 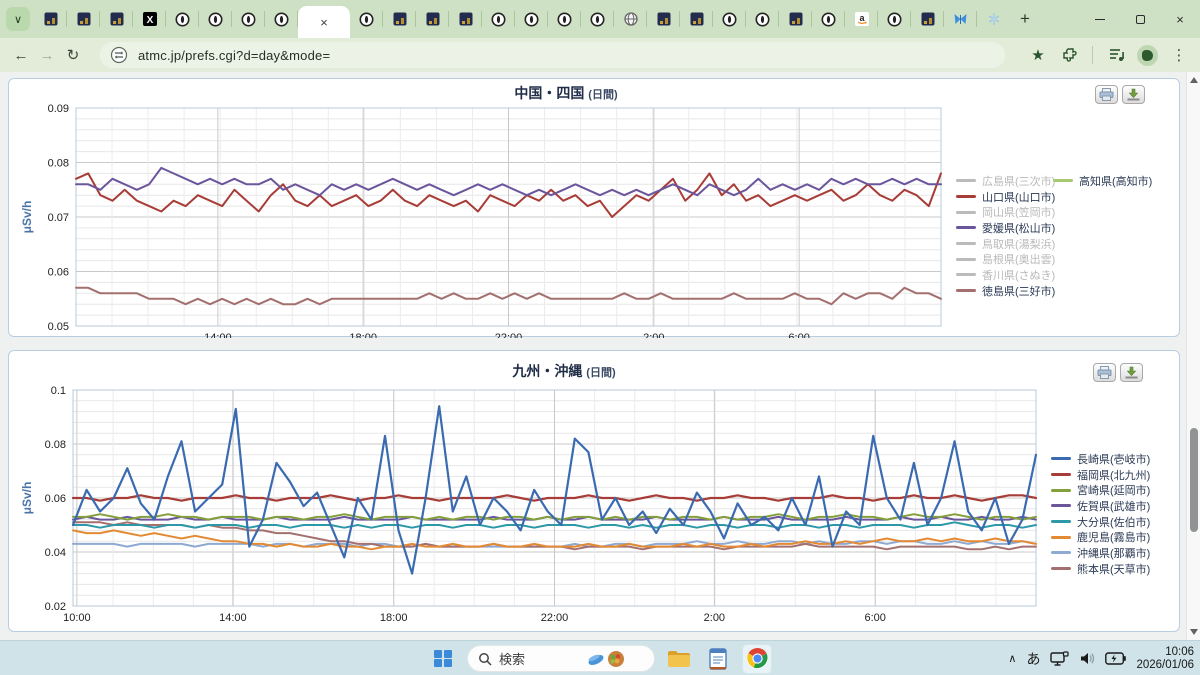 What do you see at coordinates (509, 335) in the screenshot?
I see `svg-text: 22:00` at bounding box center [509, 335].